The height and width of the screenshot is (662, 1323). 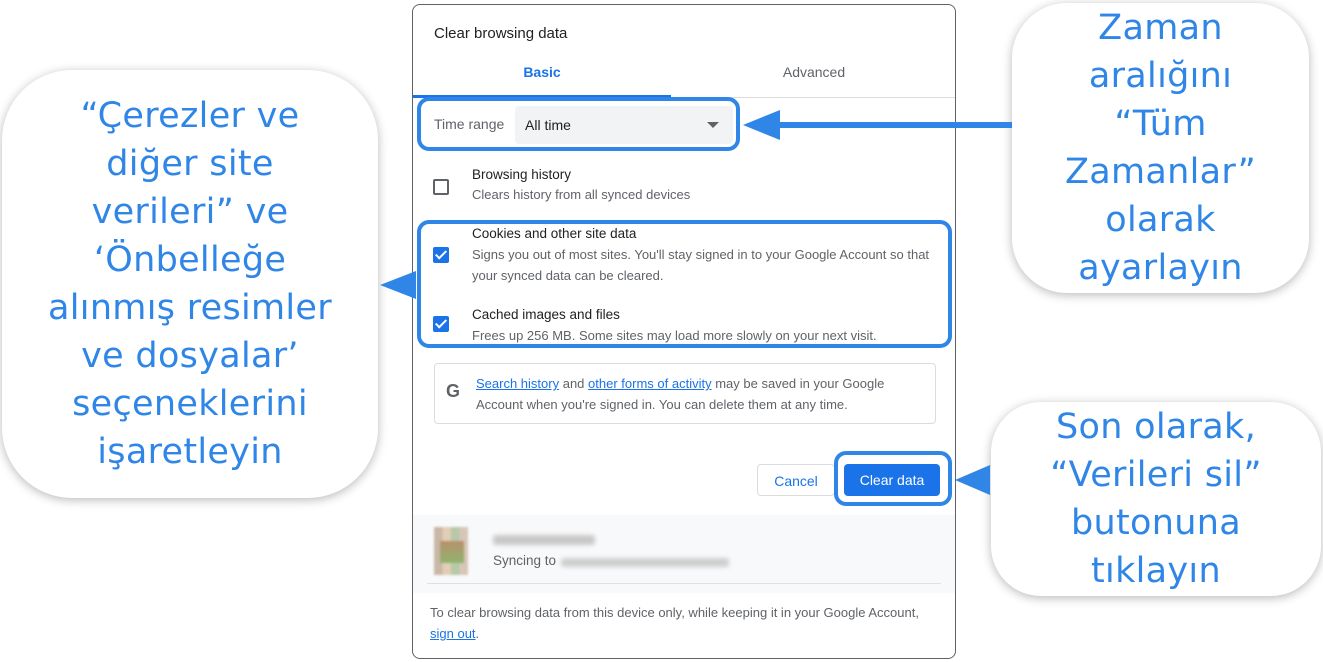 What do you see at coordinates (761, 125) in the screenshot?
I see `arrow-head` at bounding box center [761, 125].